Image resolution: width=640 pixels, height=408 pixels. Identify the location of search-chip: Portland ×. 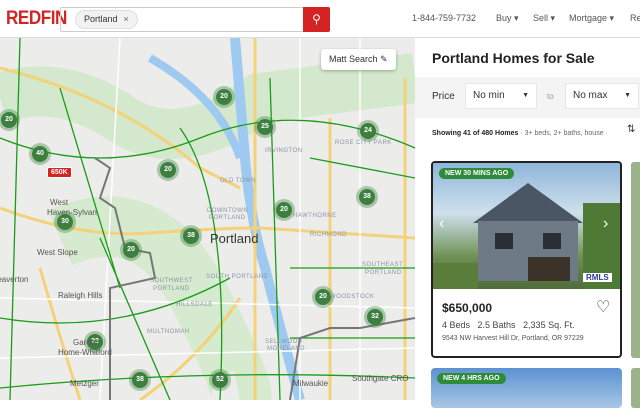
(106, 19).